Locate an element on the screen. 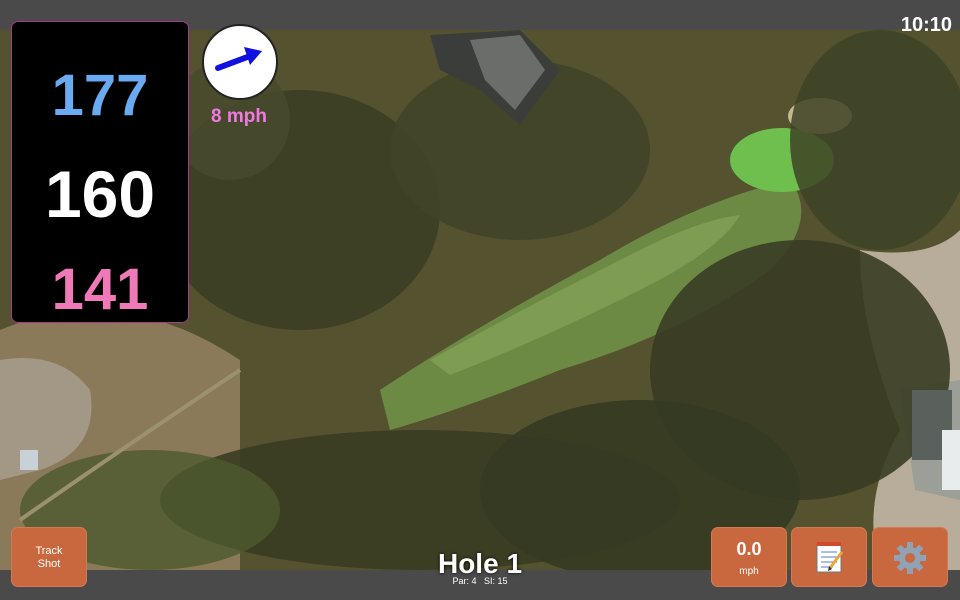  wind-indicator is located at coordinates (240, 62).